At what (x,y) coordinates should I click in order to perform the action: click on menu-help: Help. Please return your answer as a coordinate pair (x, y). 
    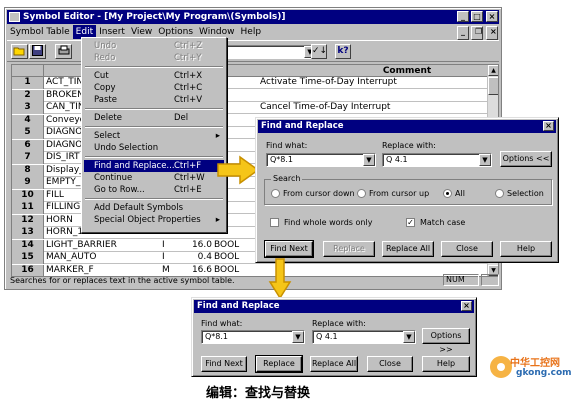
    Looking at the image, I should click on (251, 32).